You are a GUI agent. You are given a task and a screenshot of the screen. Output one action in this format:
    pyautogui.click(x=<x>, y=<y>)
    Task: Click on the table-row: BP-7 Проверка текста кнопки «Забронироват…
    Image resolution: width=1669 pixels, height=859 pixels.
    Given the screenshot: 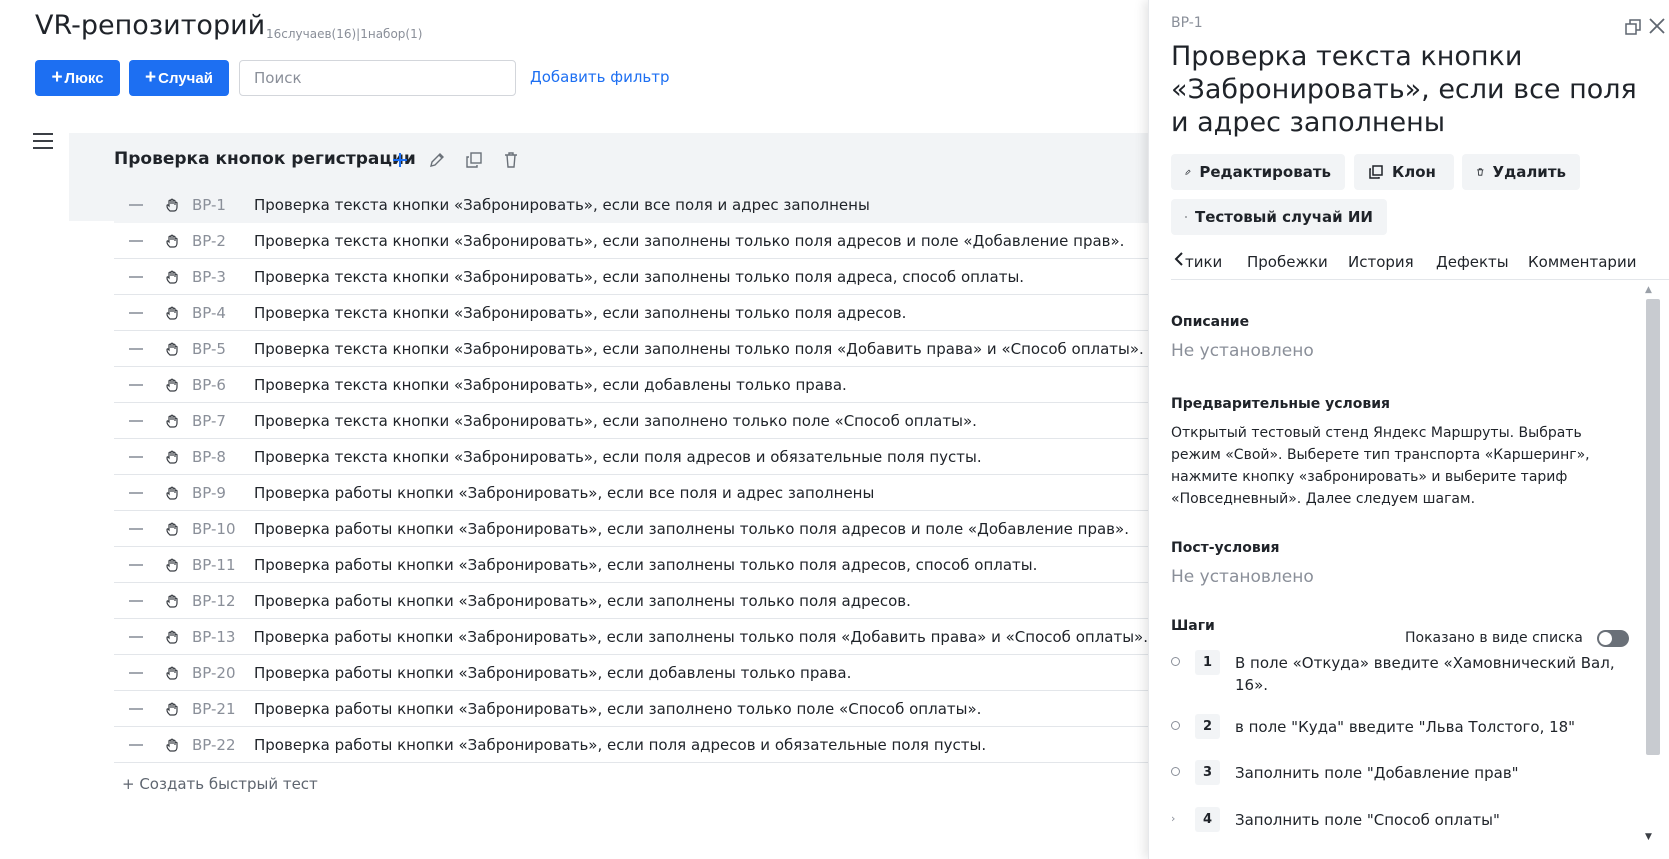 What is the action you would take?
    pyautogui.click(x=631, y=421)
    